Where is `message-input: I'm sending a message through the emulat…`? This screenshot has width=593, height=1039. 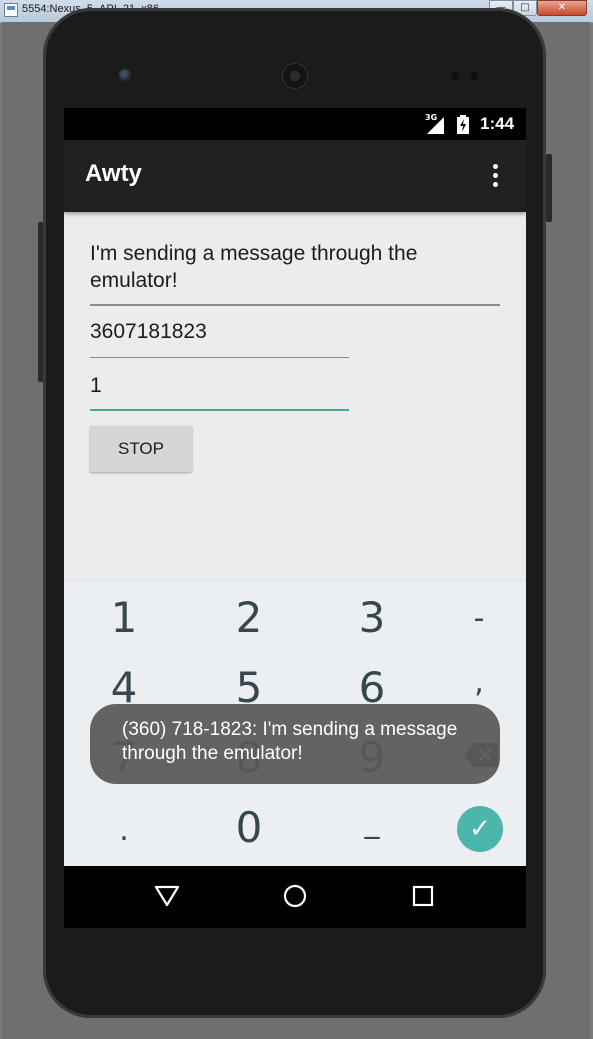
message-input: I'm sending a message through the emulat… is located at coordinates (295, 267).